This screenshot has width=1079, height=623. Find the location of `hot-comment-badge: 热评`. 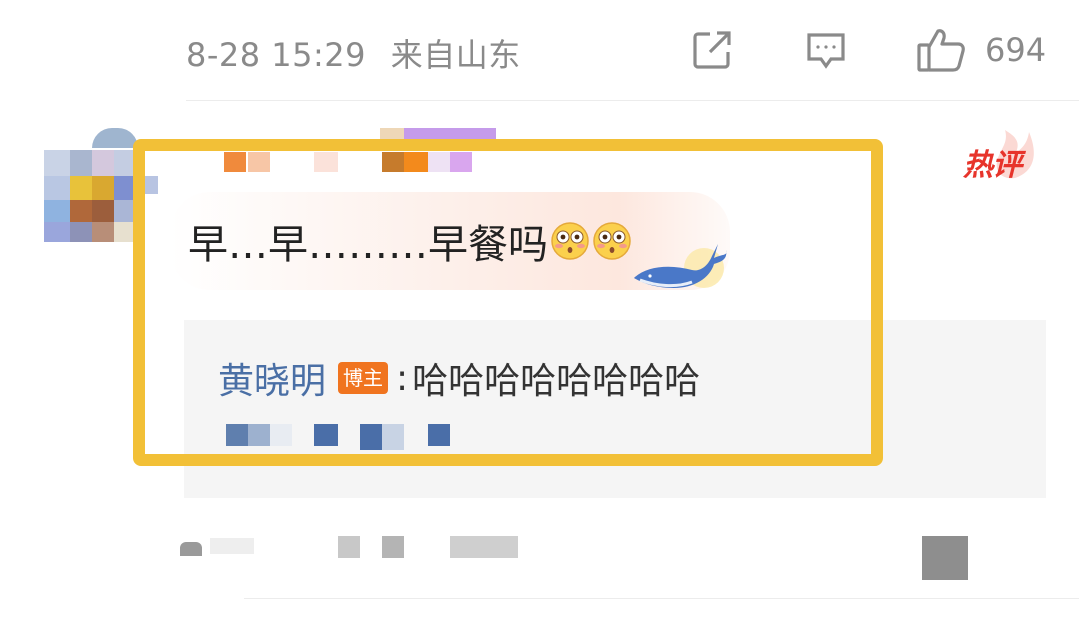

hot-comment-badge: 热评 is located at coordinates (1000, 156).